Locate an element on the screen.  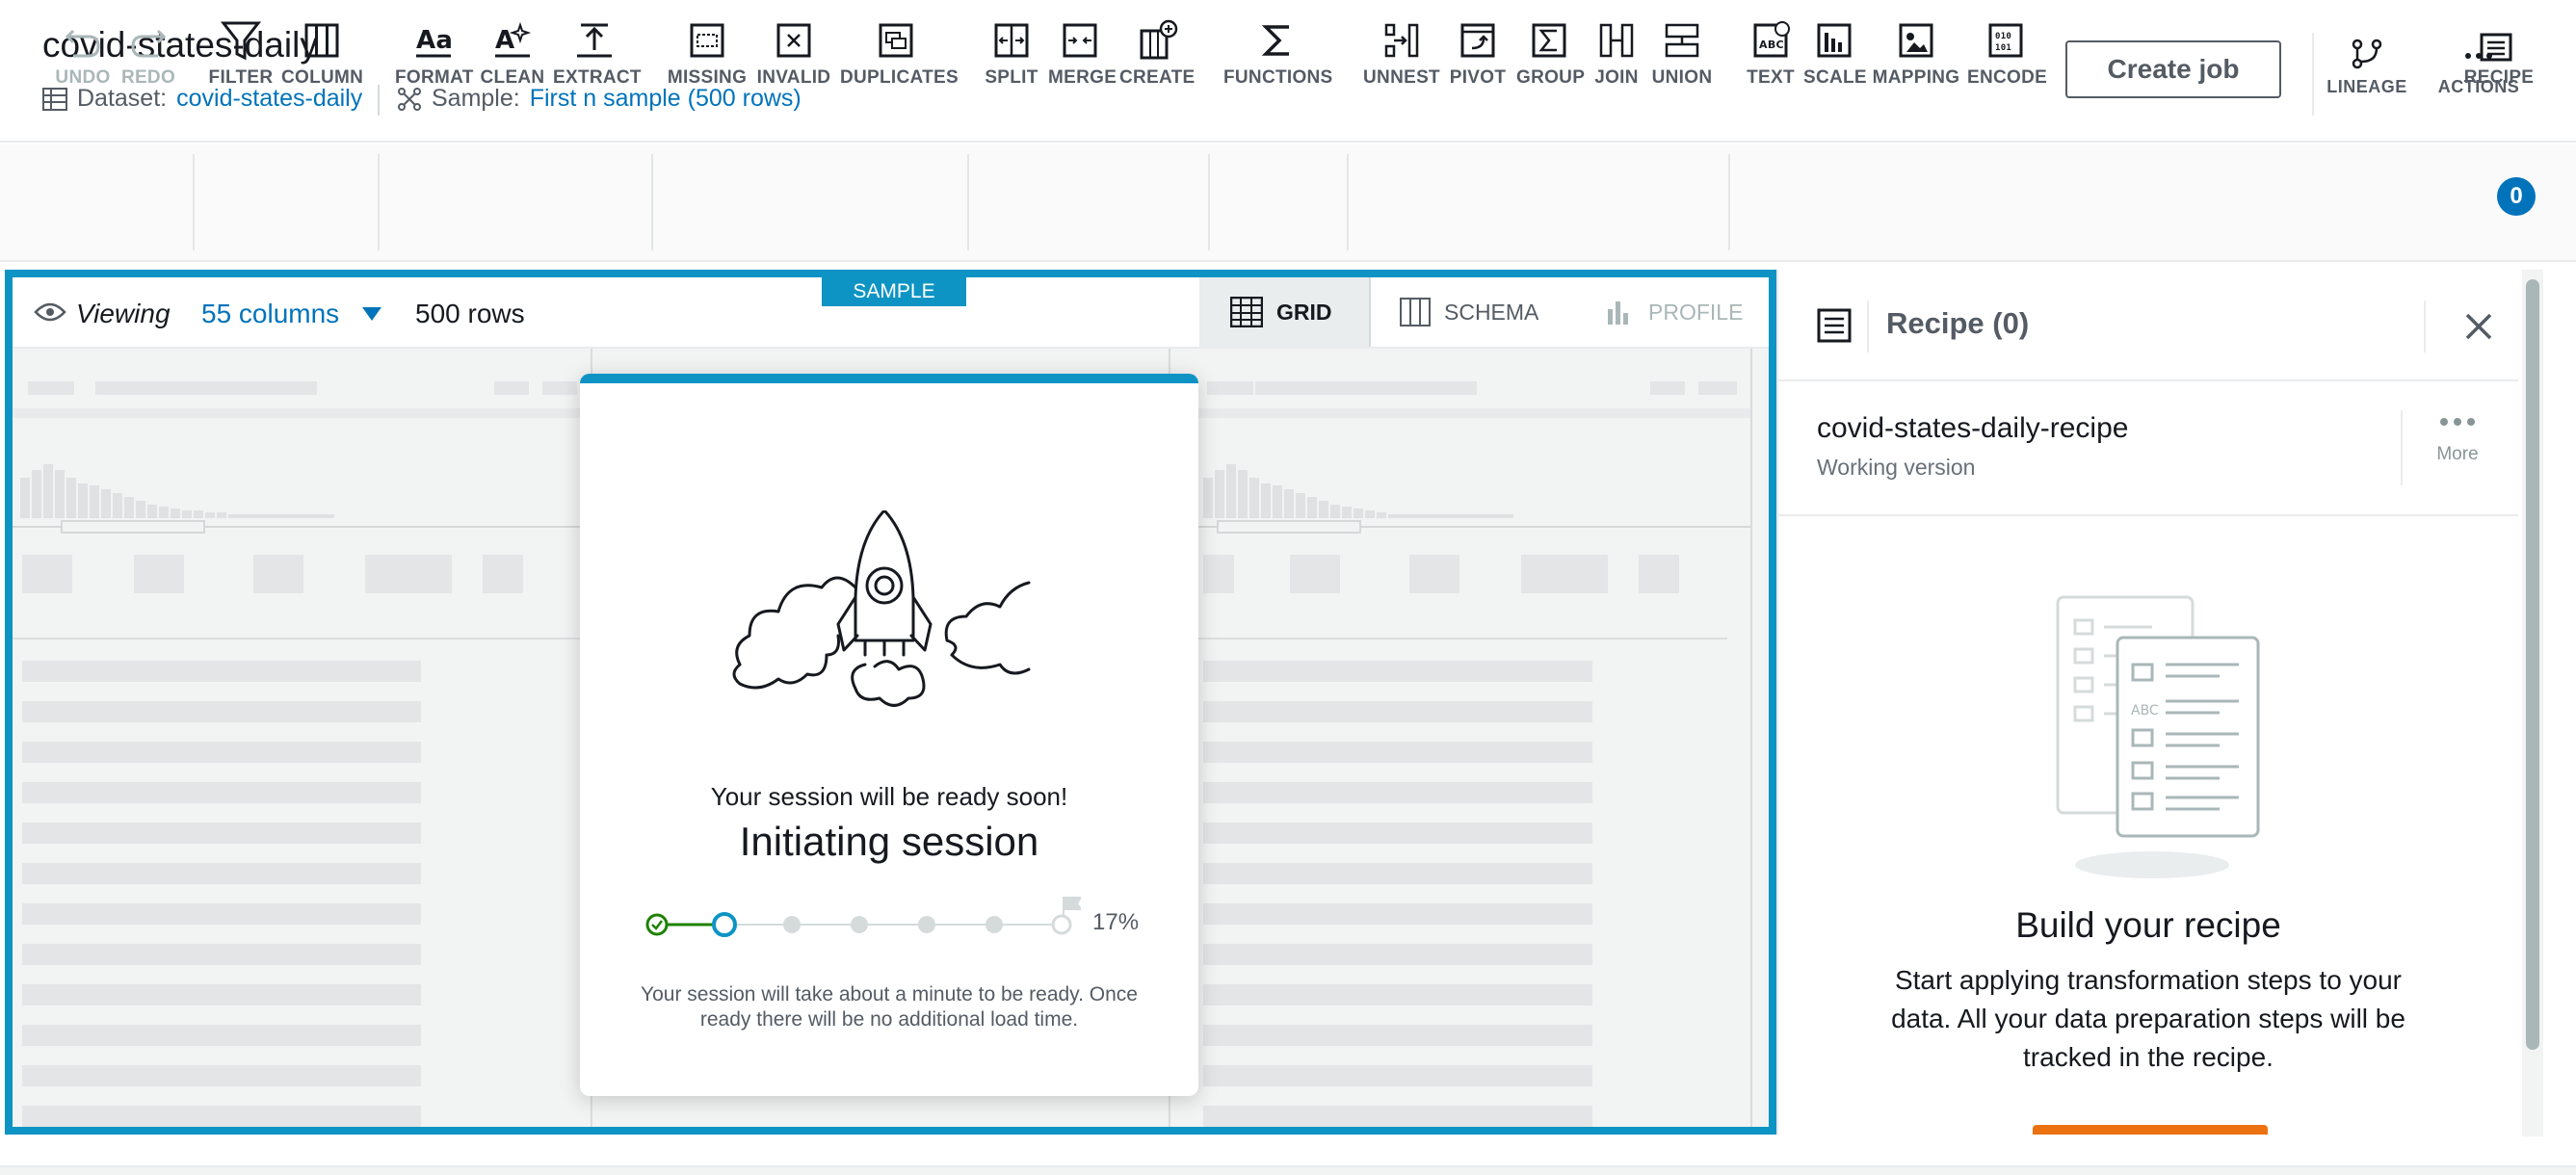
tab-grid: GRID is located at coordinates (1286, 312).